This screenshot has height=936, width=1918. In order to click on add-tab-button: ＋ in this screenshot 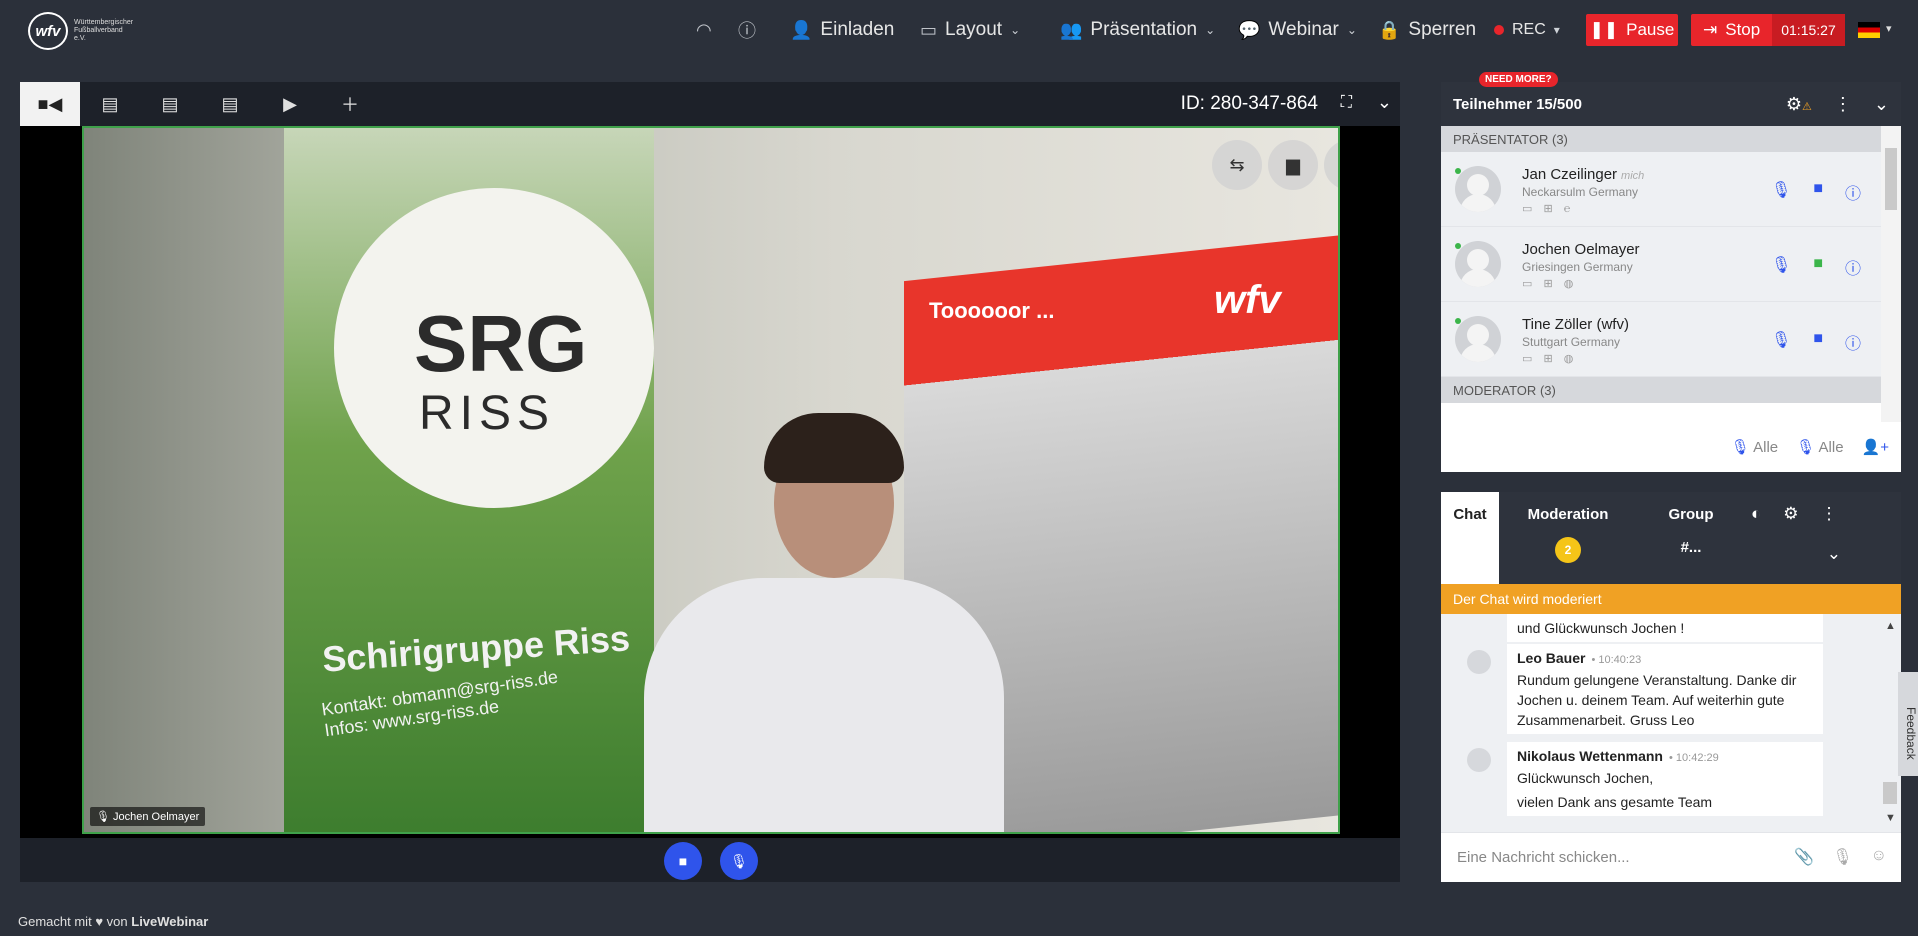, I will do `click(350, 104)`.